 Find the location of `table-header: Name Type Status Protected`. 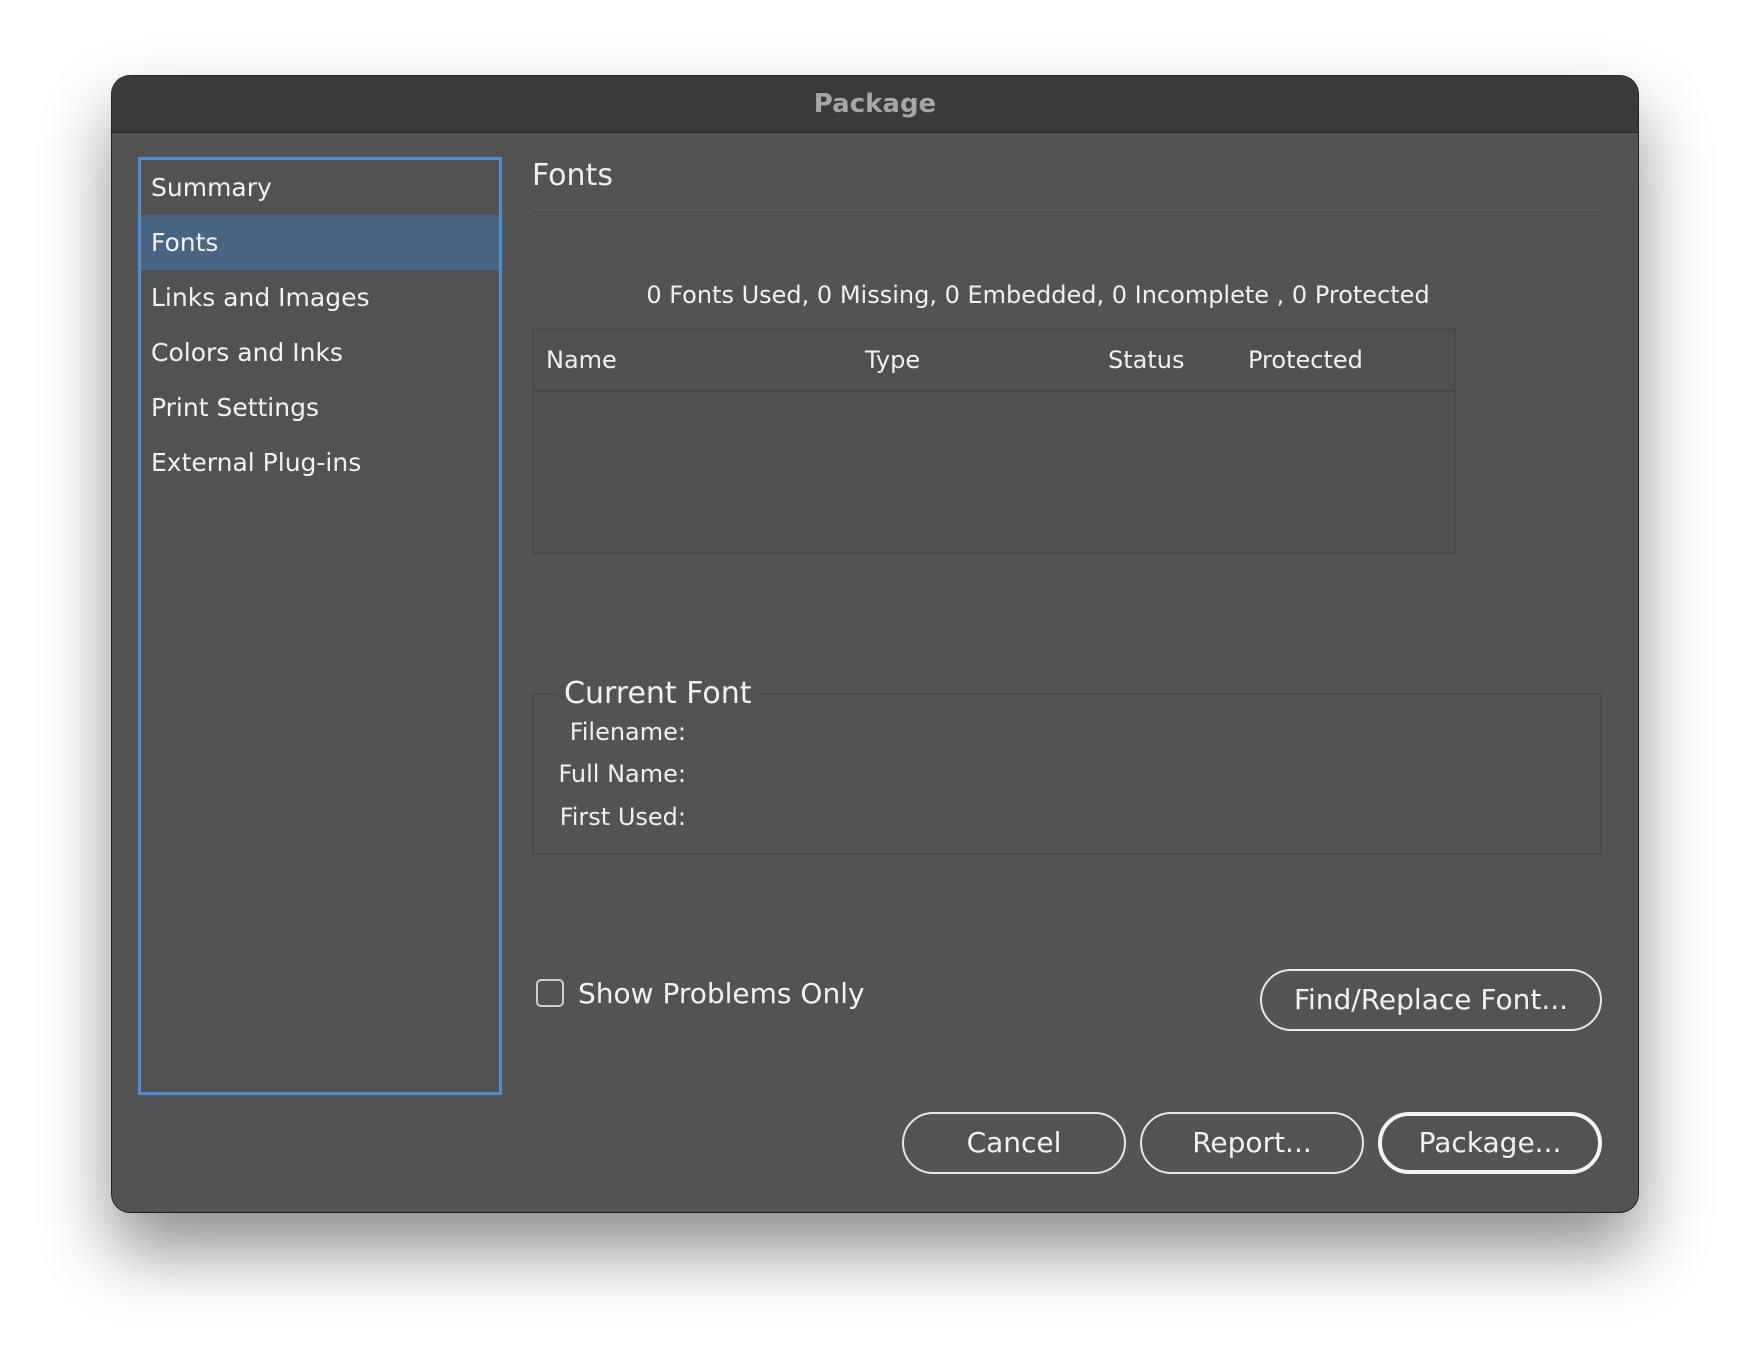

table-header: Name Type Status Protected is located at coordinates (994, 361).